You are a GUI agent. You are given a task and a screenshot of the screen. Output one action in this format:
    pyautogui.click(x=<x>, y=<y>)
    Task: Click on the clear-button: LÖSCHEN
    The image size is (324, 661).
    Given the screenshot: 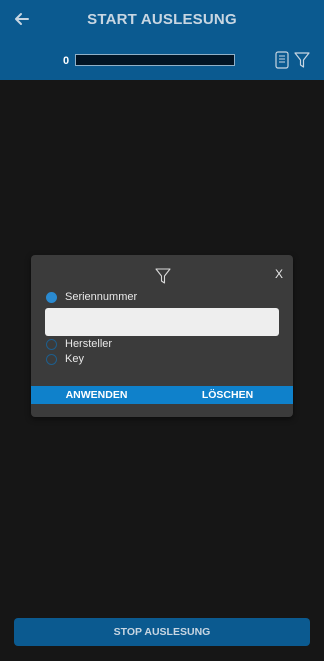 What is the action you would take?
    pyautogui.click(x=227, y=395)
    